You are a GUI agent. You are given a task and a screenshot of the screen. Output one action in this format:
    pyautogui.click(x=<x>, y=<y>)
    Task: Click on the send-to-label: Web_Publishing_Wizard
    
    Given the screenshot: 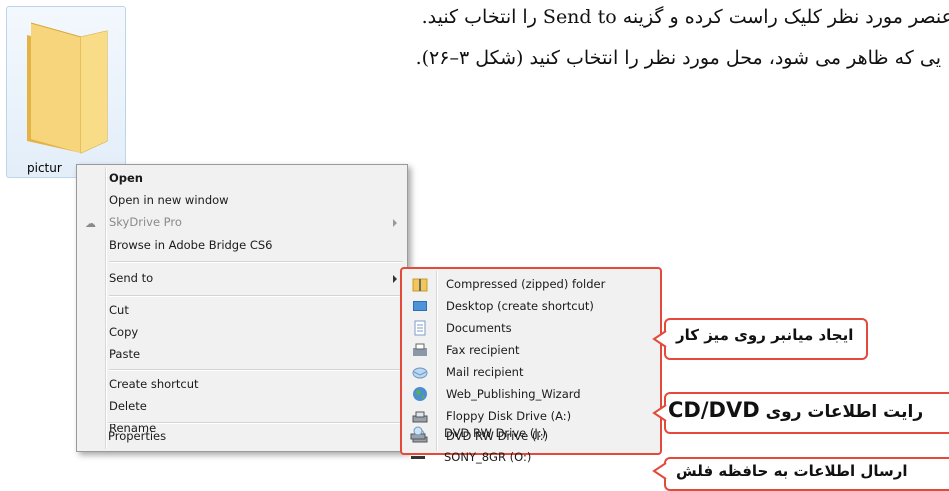 What is the action you would take?
    pyautogui.click(x=513, y=394)
    